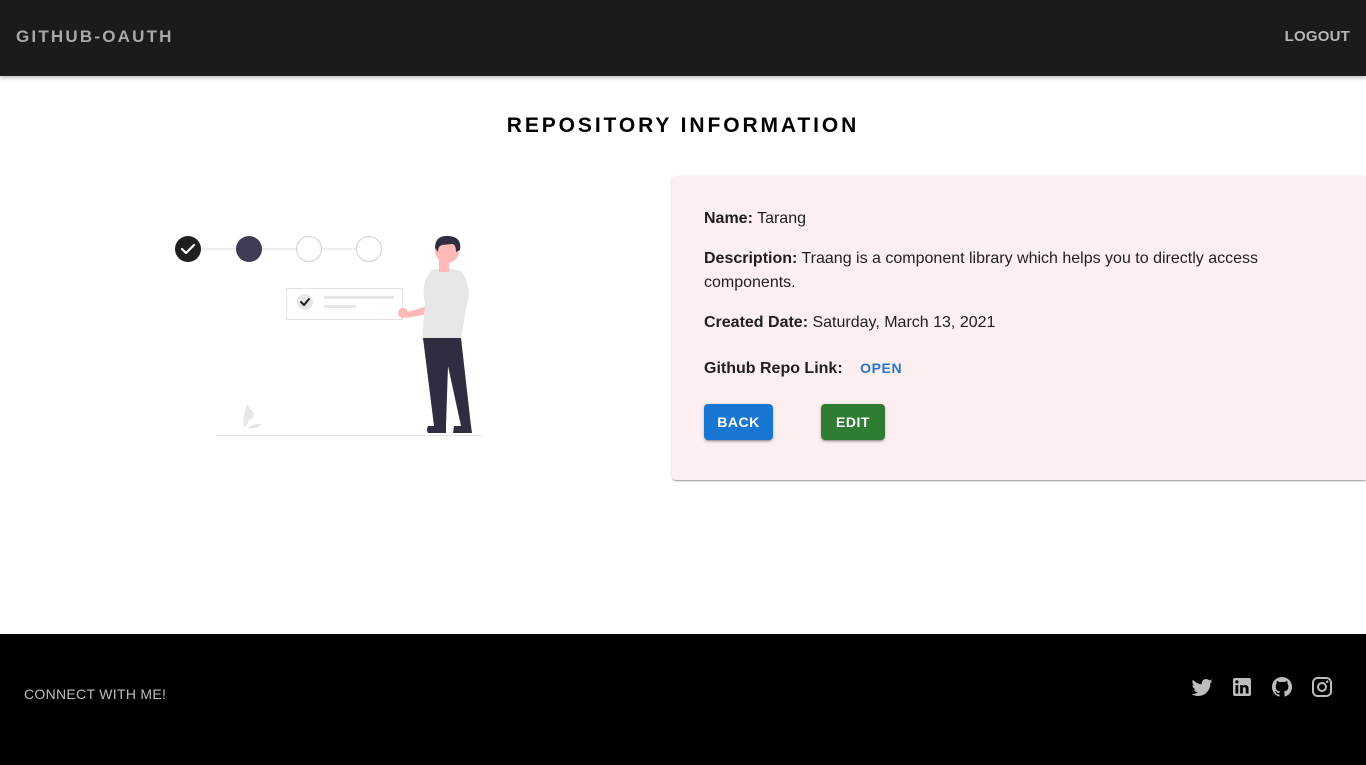 This screenshot has height=765, width=1366. What do you see at coordinates (904, 322) in the screenshot?
I see `repo-created-value: Saturday, March 13, 2021` at bounding box center [904, 322].